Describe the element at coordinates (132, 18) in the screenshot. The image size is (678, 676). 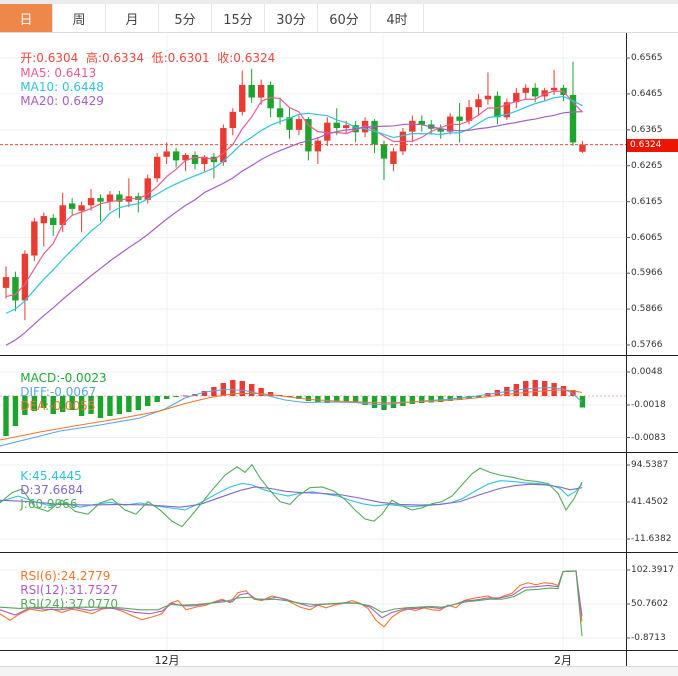
I see `tab-month: 月` at that location.